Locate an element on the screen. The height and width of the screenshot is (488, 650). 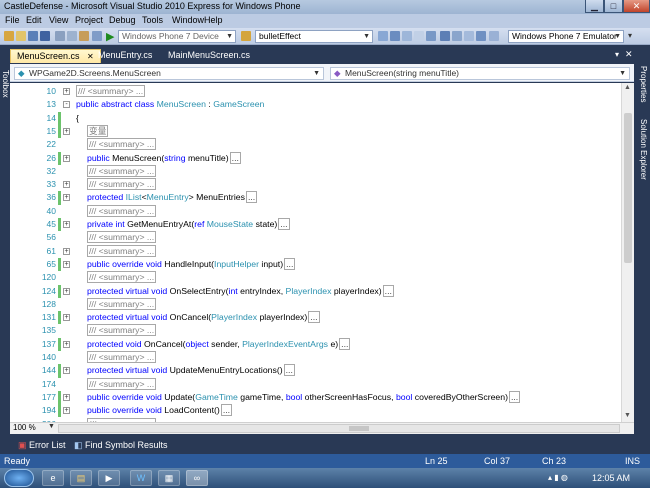
tab-menuentry: MenuEntry.cs is located at coordinates (125, 56).